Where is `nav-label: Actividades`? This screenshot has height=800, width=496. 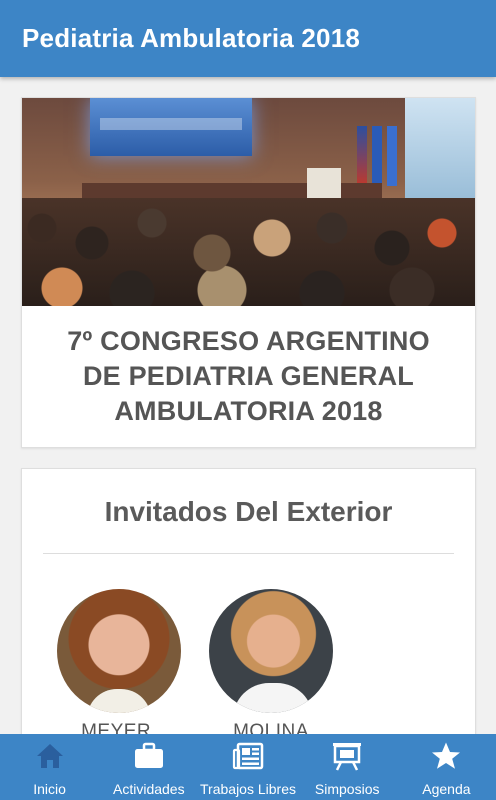
nav-label: Actividades is located at coordinates (149, 789).